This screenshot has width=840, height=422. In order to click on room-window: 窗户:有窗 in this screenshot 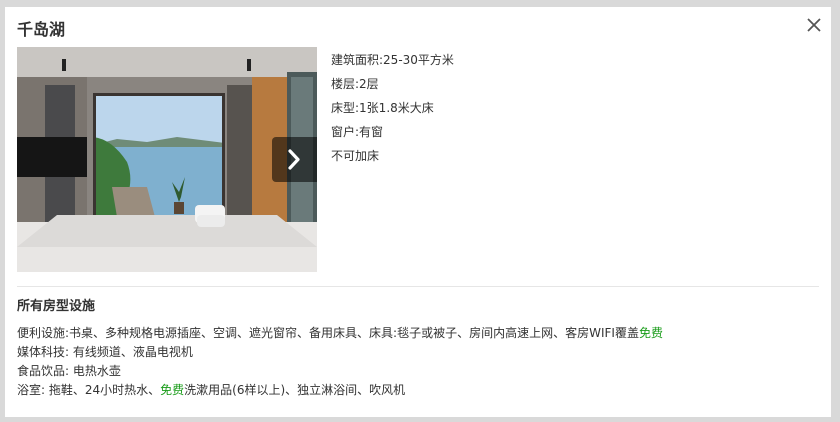, I will do `click(357, 132)`.